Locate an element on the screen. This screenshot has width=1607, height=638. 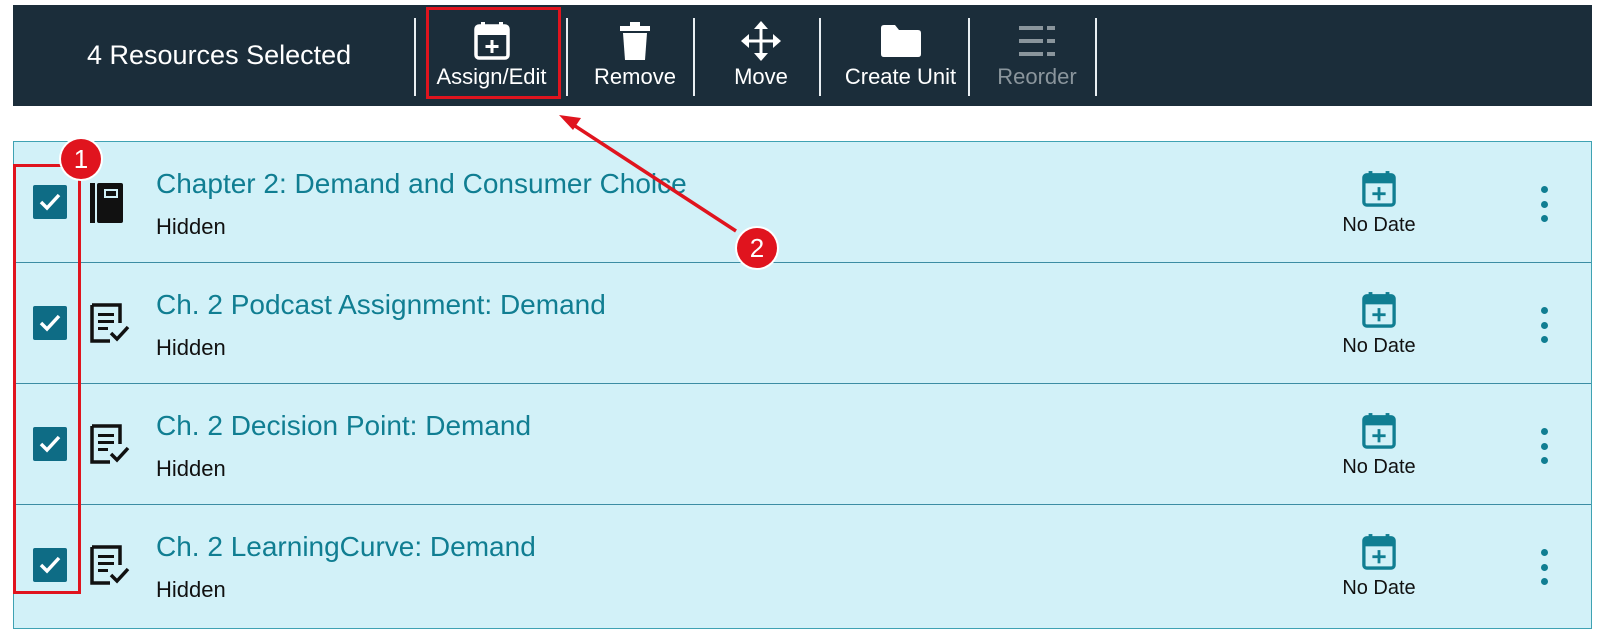
trash-icon is located at coordinates (635, 41).